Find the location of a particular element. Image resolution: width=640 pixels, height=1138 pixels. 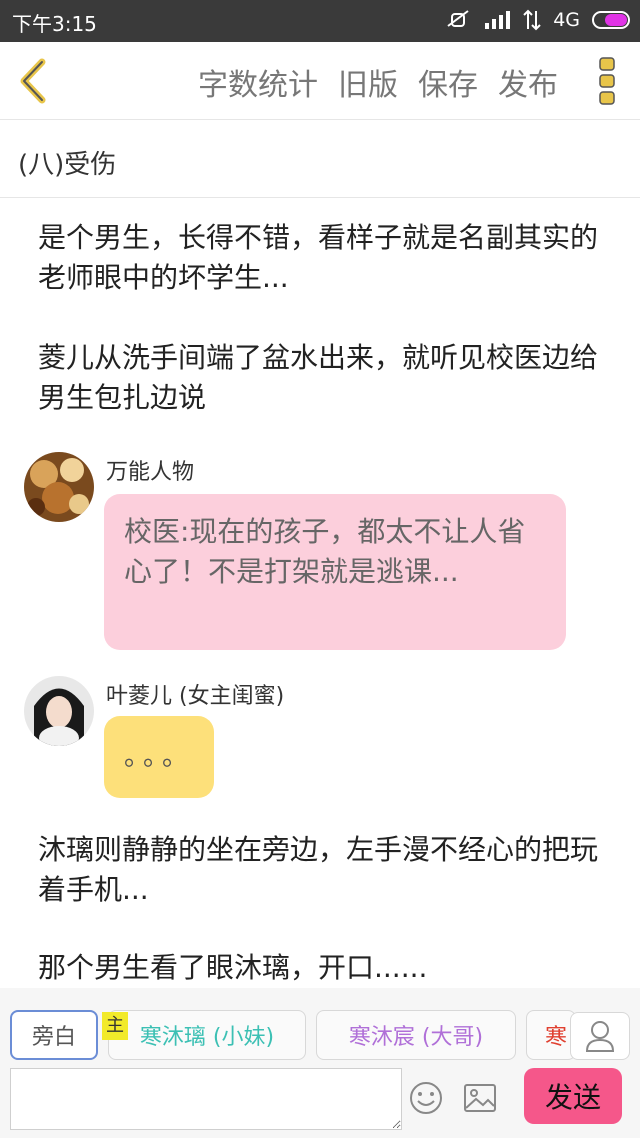

toolbar-actions: 字数统计 旧版 保存 发布 is located at coordinates (378, 82).